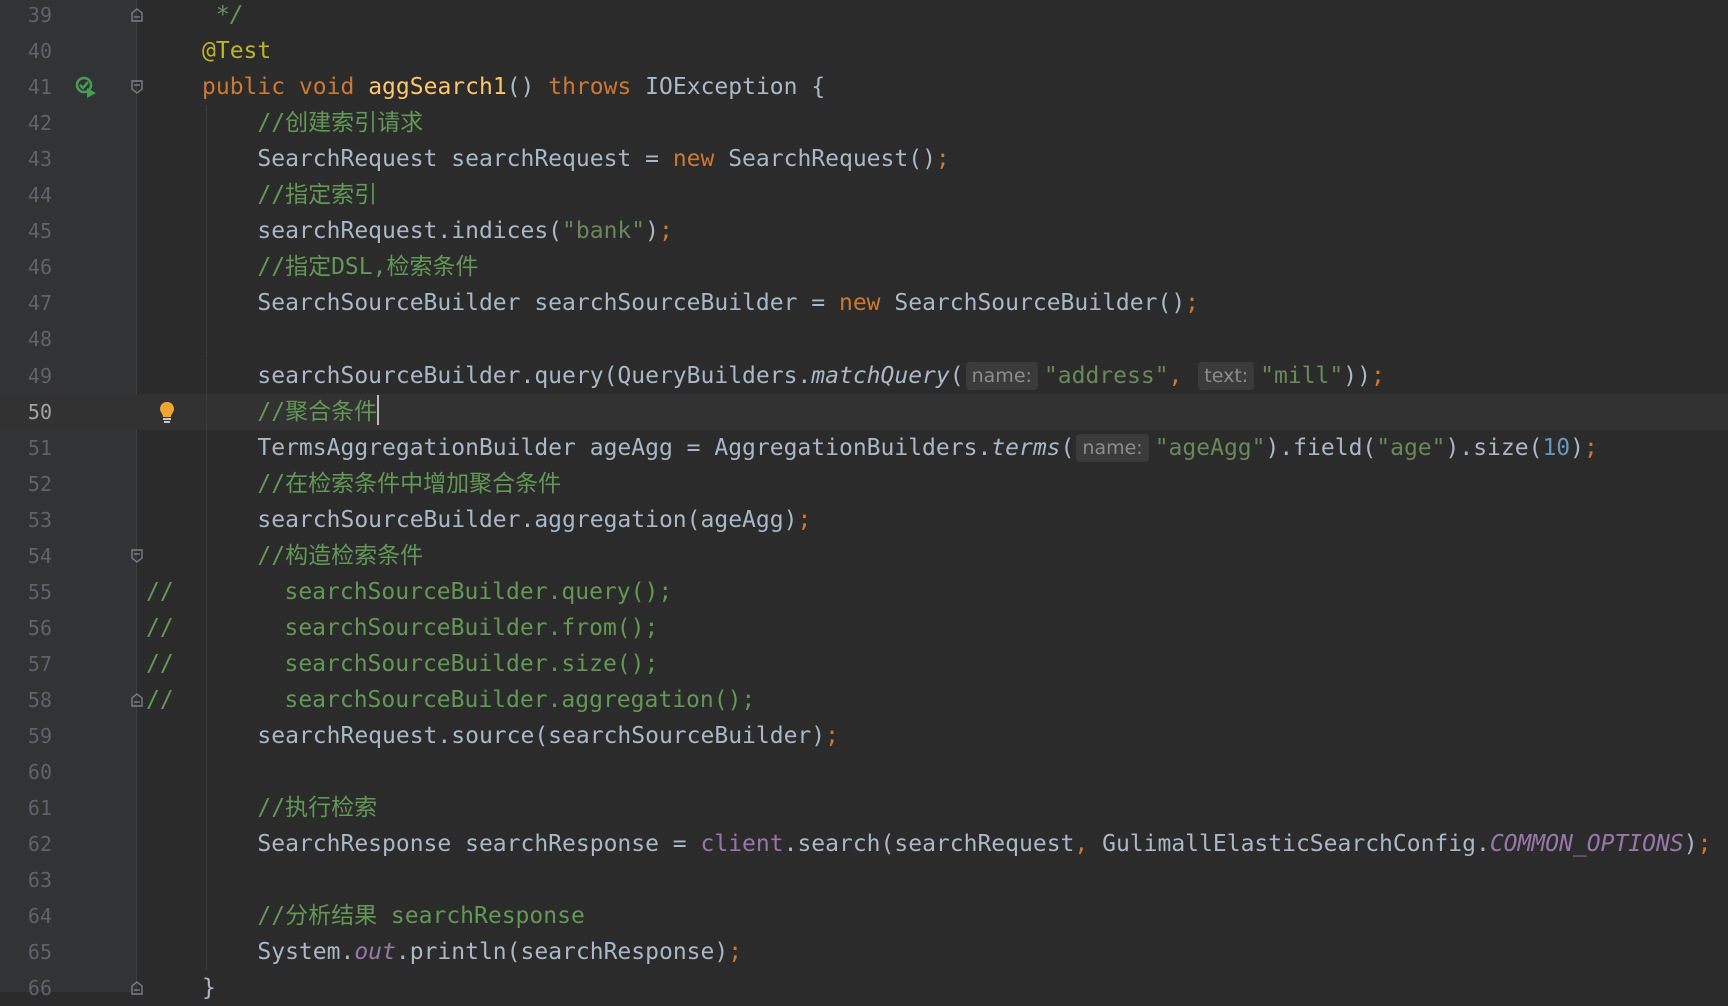 This screenshot has height=1006, width=1728. I want to click on code-line: 60, so click(864, 772).